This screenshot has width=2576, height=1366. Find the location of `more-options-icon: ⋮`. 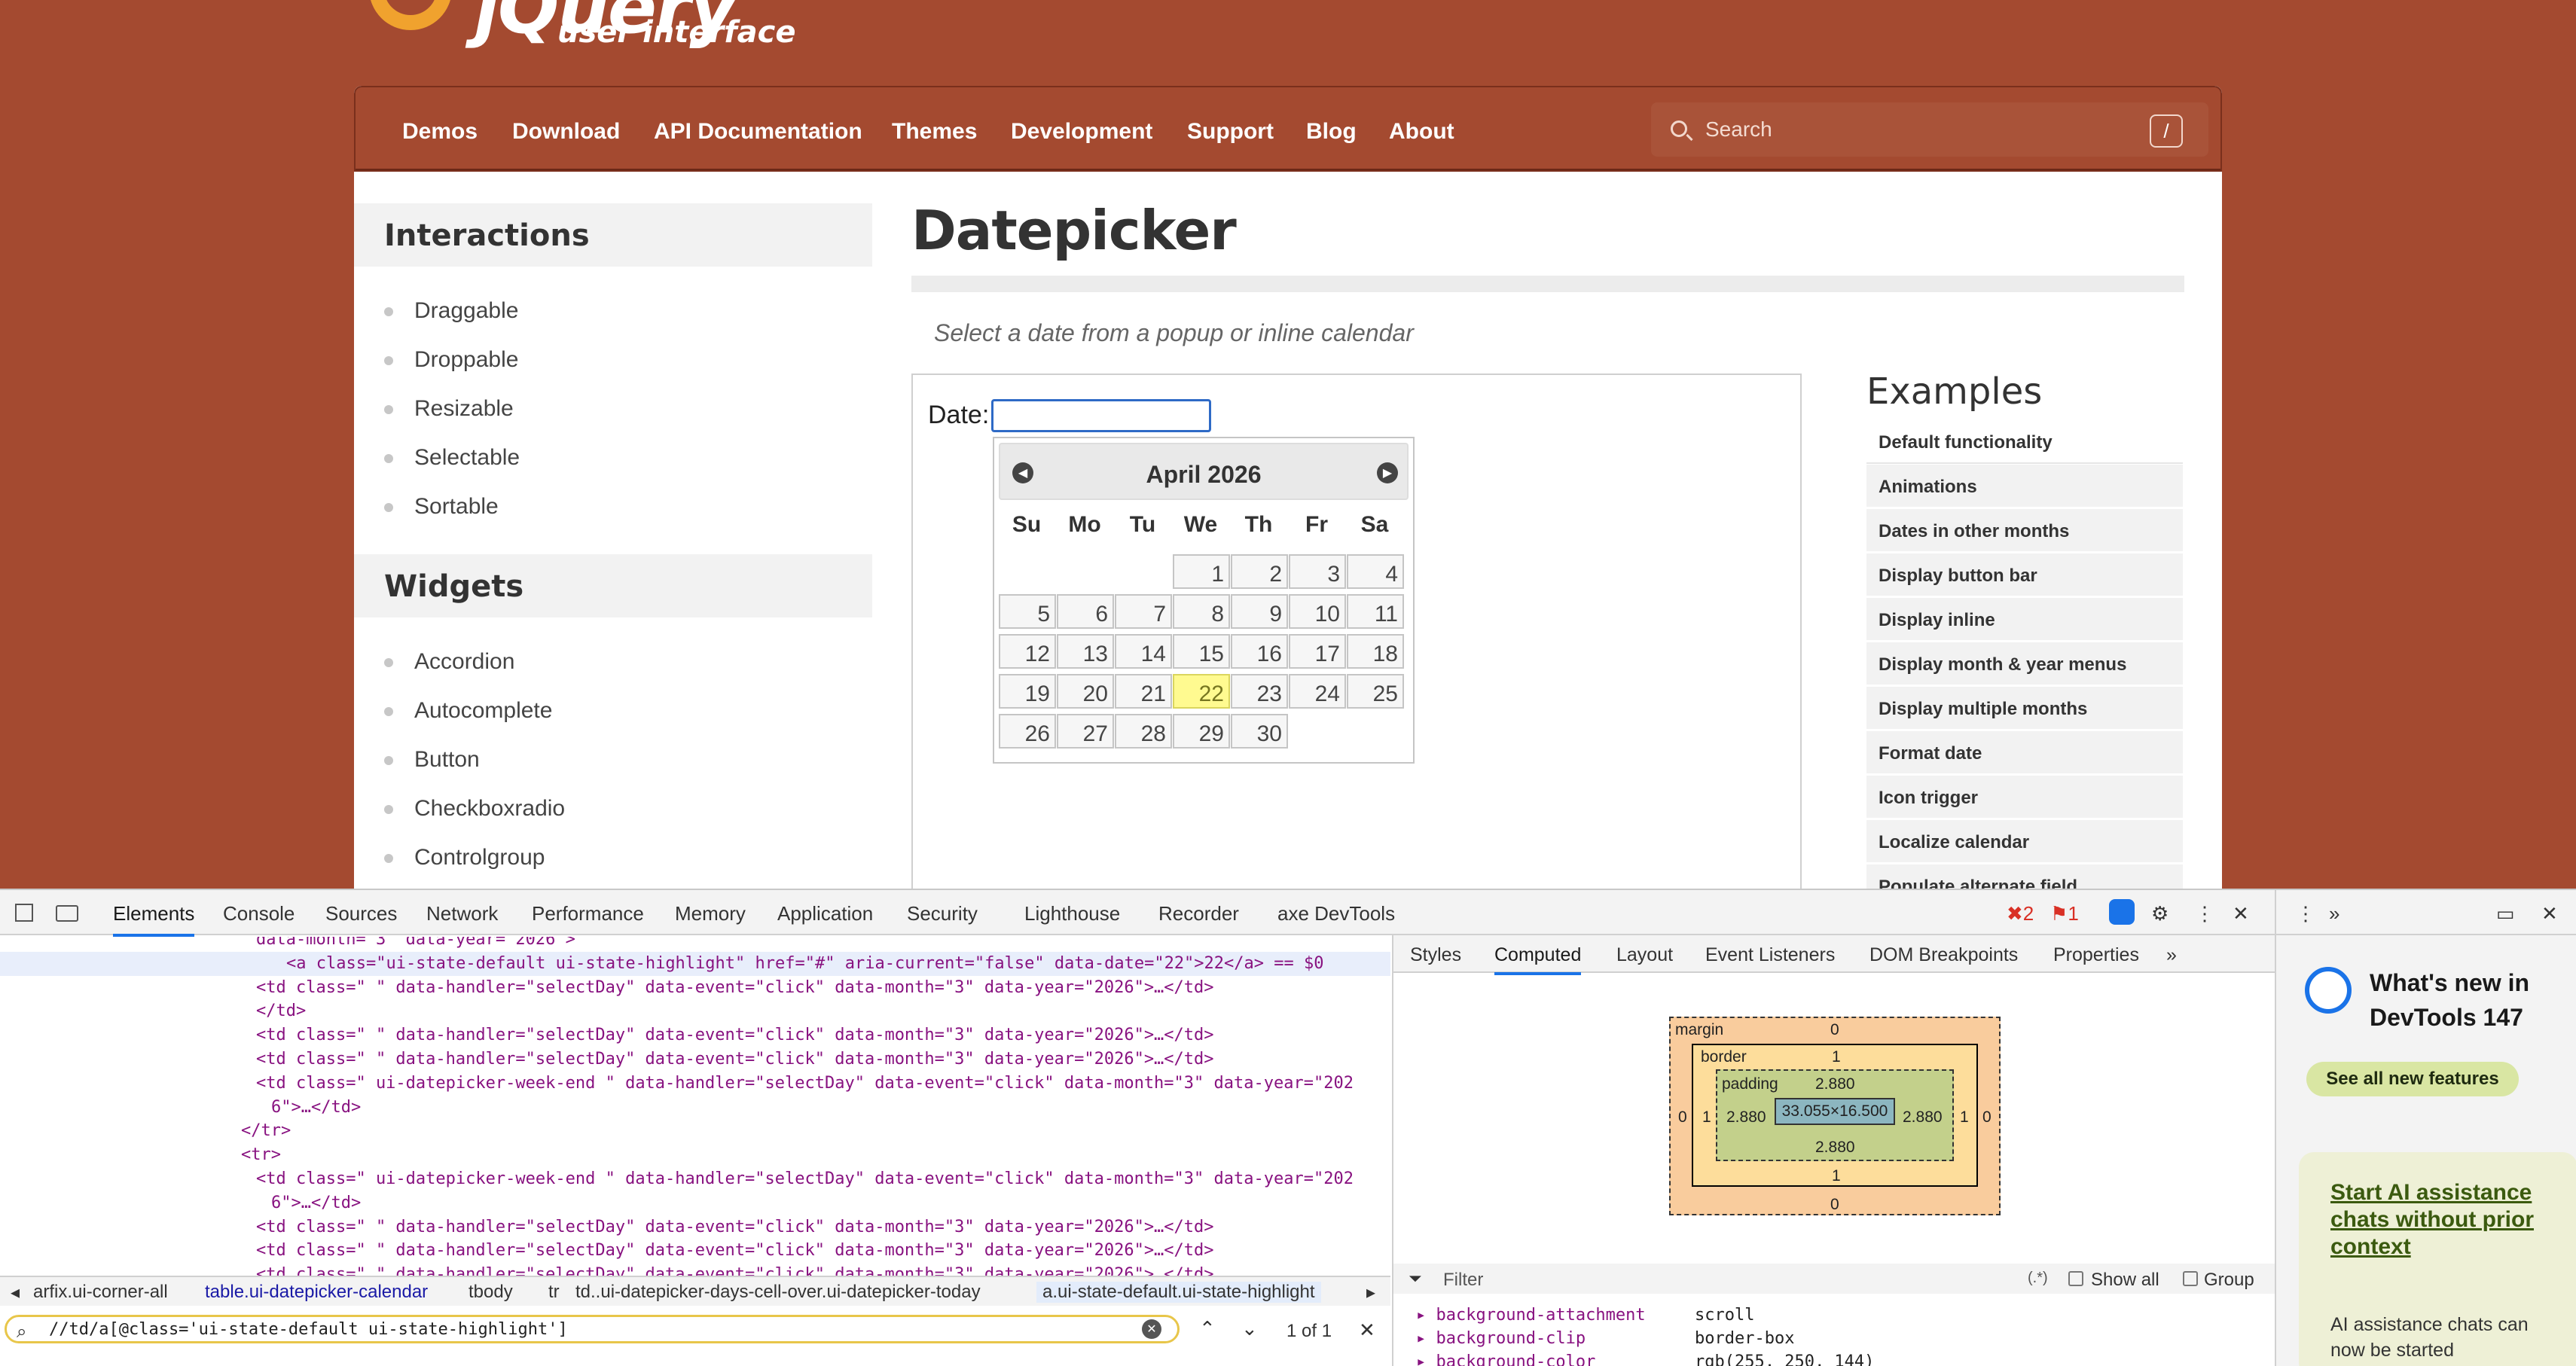

more-options-icon: ⋮ is located at coordinates (2205, 913).